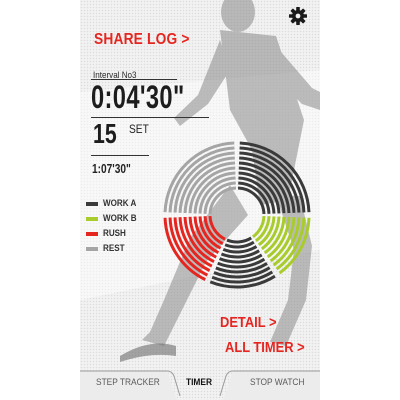 Image resolution: width=400 pixels, height=400 pixels. I want to click on ring-segment-rush, so click(194, 248).